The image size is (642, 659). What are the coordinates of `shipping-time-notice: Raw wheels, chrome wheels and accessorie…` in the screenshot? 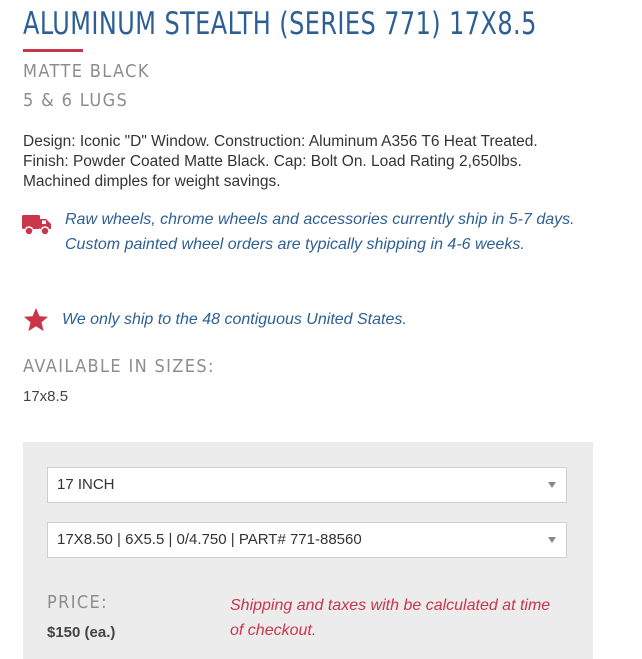 It's located at (320, 232).